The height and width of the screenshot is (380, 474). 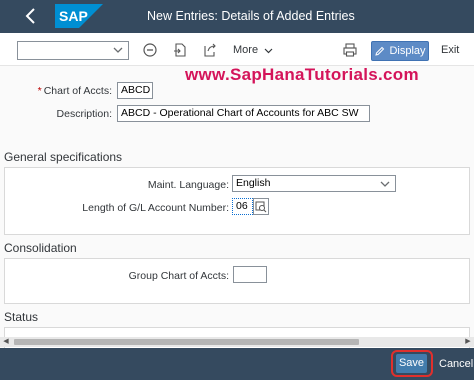 I want to click on back-icon, so click(x=30, y=16).